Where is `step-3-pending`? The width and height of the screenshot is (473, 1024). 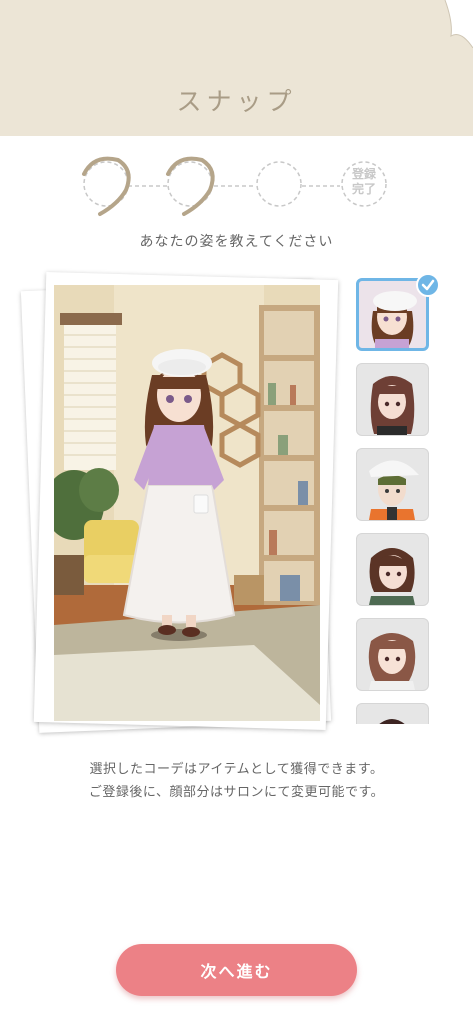
step-3-pending is located at coordinates (279, 184).